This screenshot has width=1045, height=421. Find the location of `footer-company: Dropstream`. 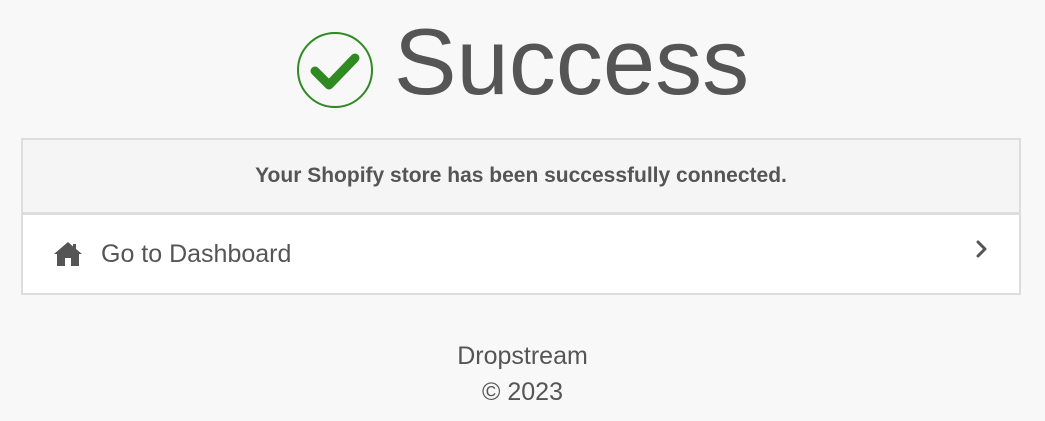

footer-company: Dropstream is located at coordinates (522, 356).